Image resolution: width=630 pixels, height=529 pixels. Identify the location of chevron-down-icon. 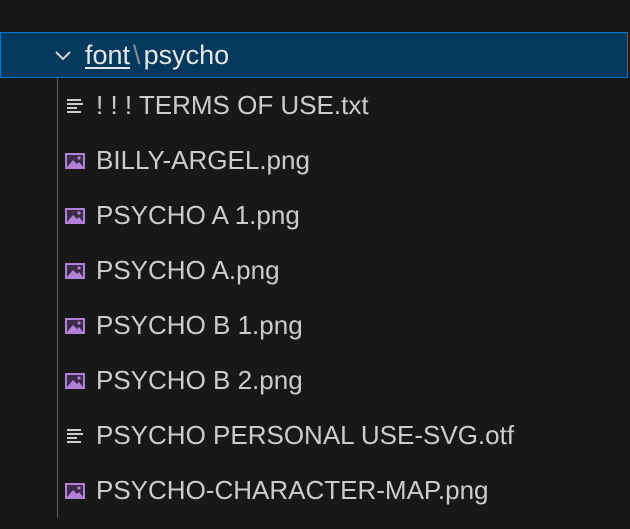
(63, 55).